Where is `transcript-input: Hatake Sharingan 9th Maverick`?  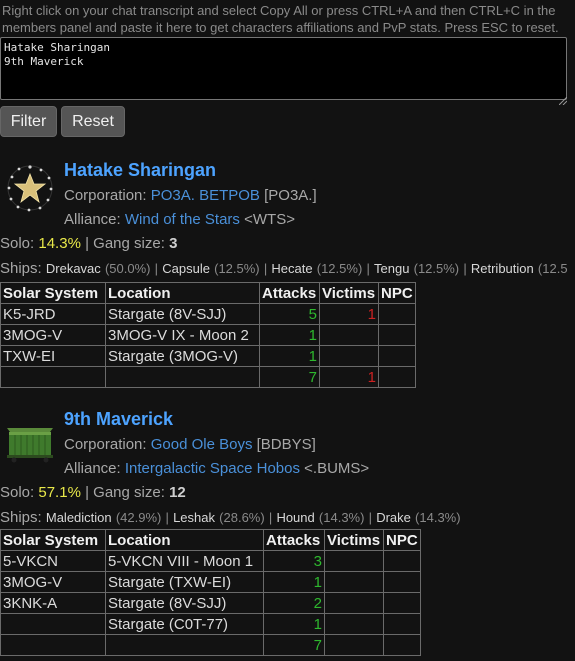
transcript-input: Hatake Sharingan 9th Maverick is located at coordinates (283, 68).